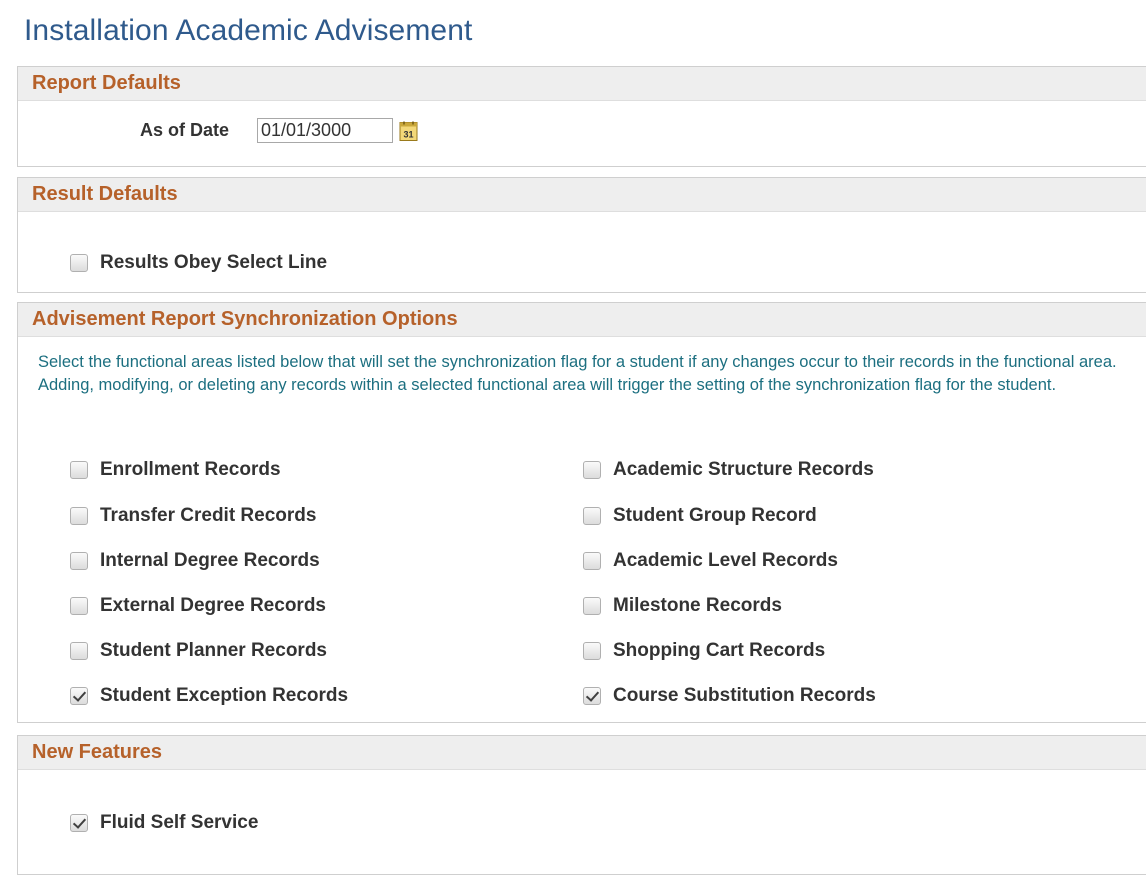  I want to click on svg-text: 31, so click(408, 135).